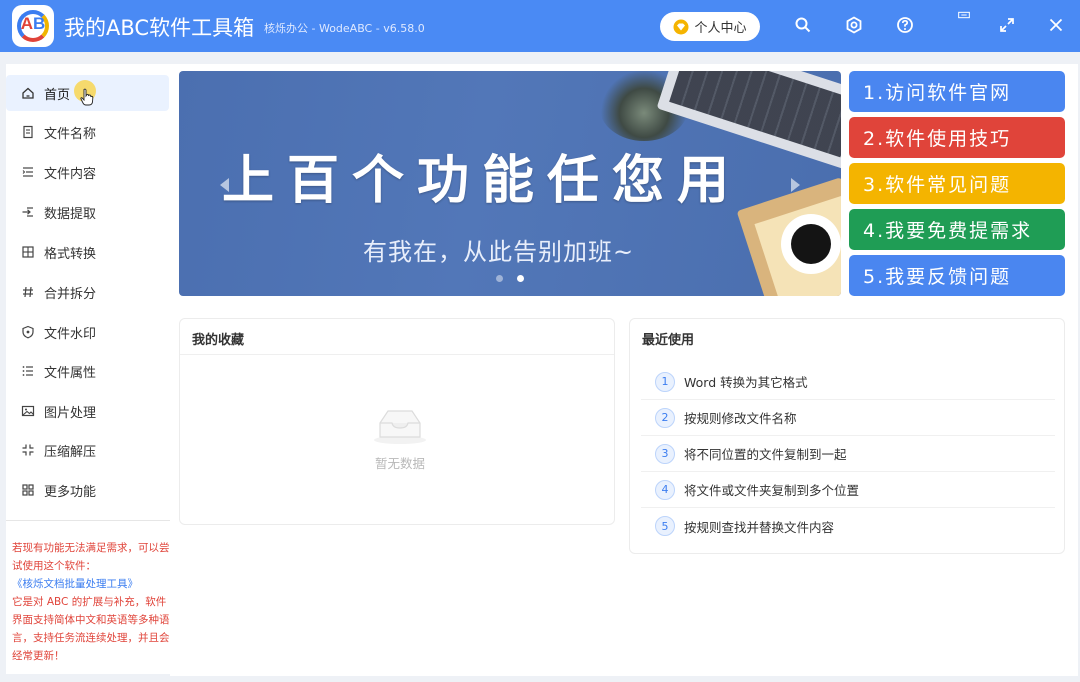  Describe the element at coordinates (28, 490) in the screenshot. I see `apps-icon` at that location.